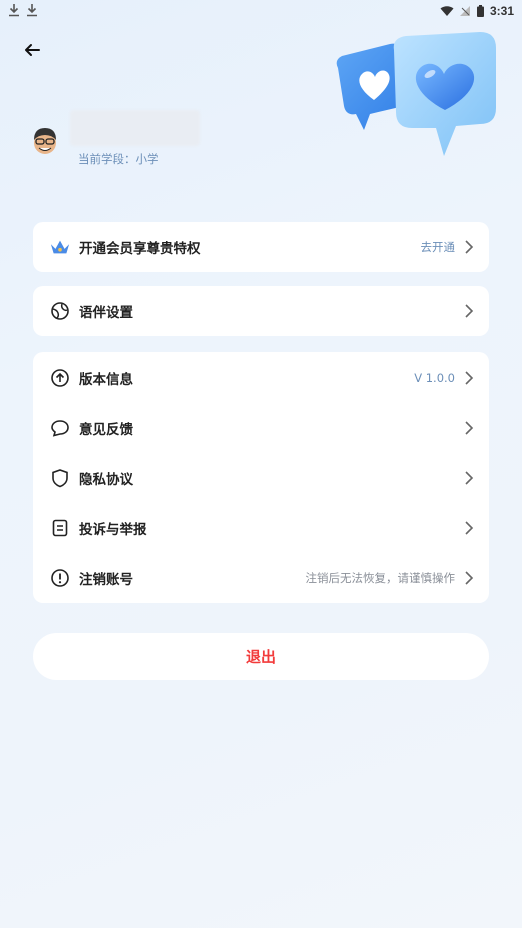 The width and height of the screenshot is (522, 928). Describe the element at coordinates (113, 530) in the screenshot. I see `report-label: 投诉与举报` at that location.